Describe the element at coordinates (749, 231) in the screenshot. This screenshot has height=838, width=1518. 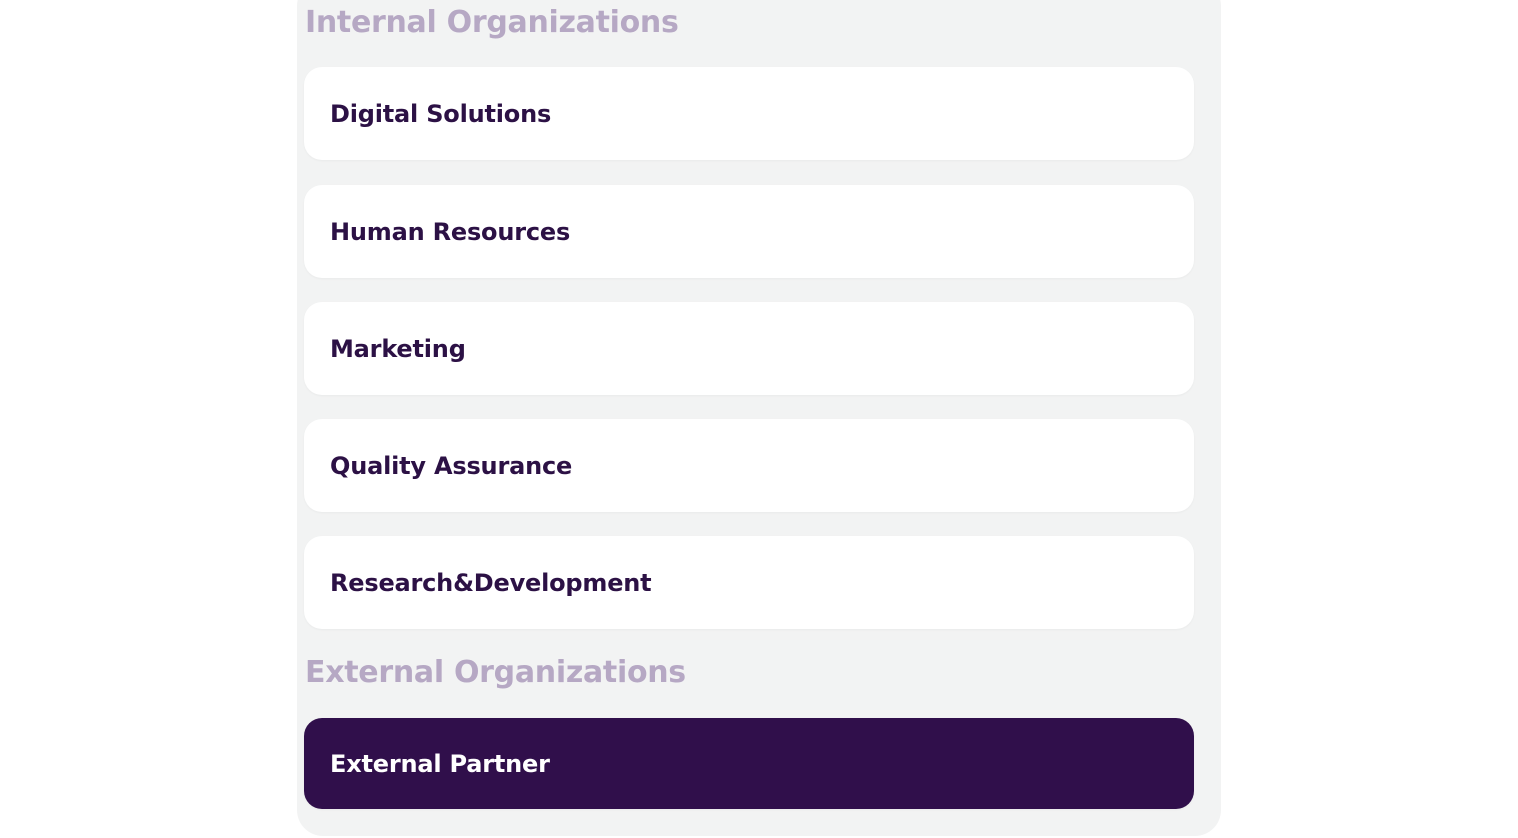
I see `org-item-human-resources: Human Resources` at that location.